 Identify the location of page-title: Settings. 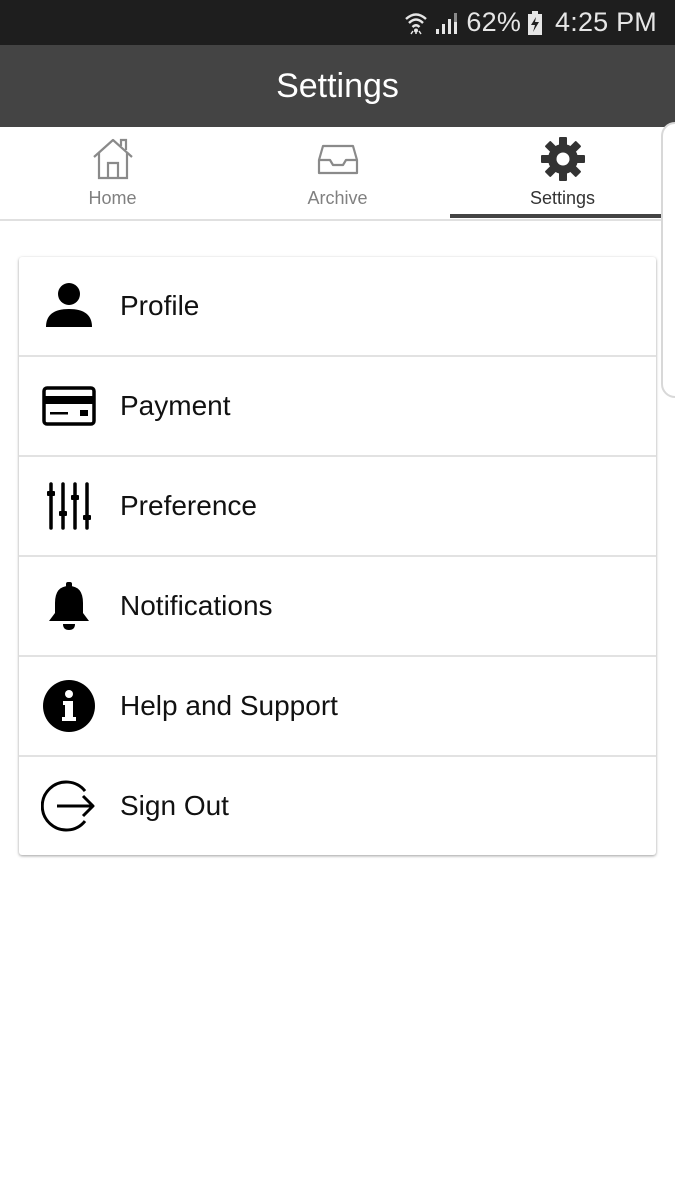
(337, 85).